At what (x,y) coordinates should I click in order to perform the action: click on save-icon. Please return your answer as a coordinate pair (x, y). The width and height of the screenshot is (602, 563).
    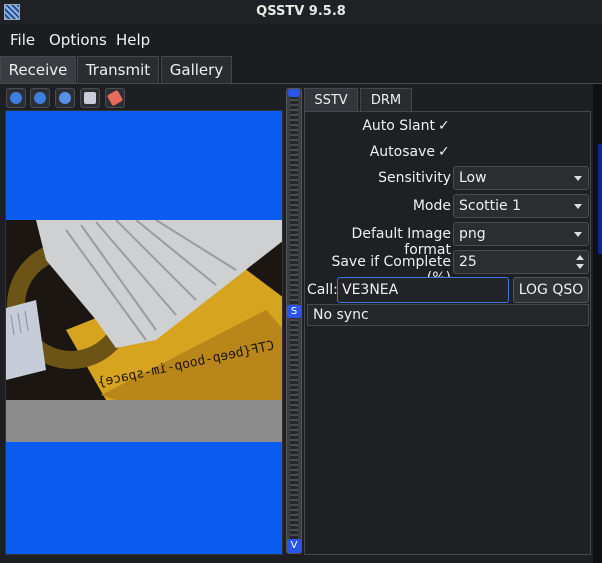
    Looking at the image, I should click on (90, 98).